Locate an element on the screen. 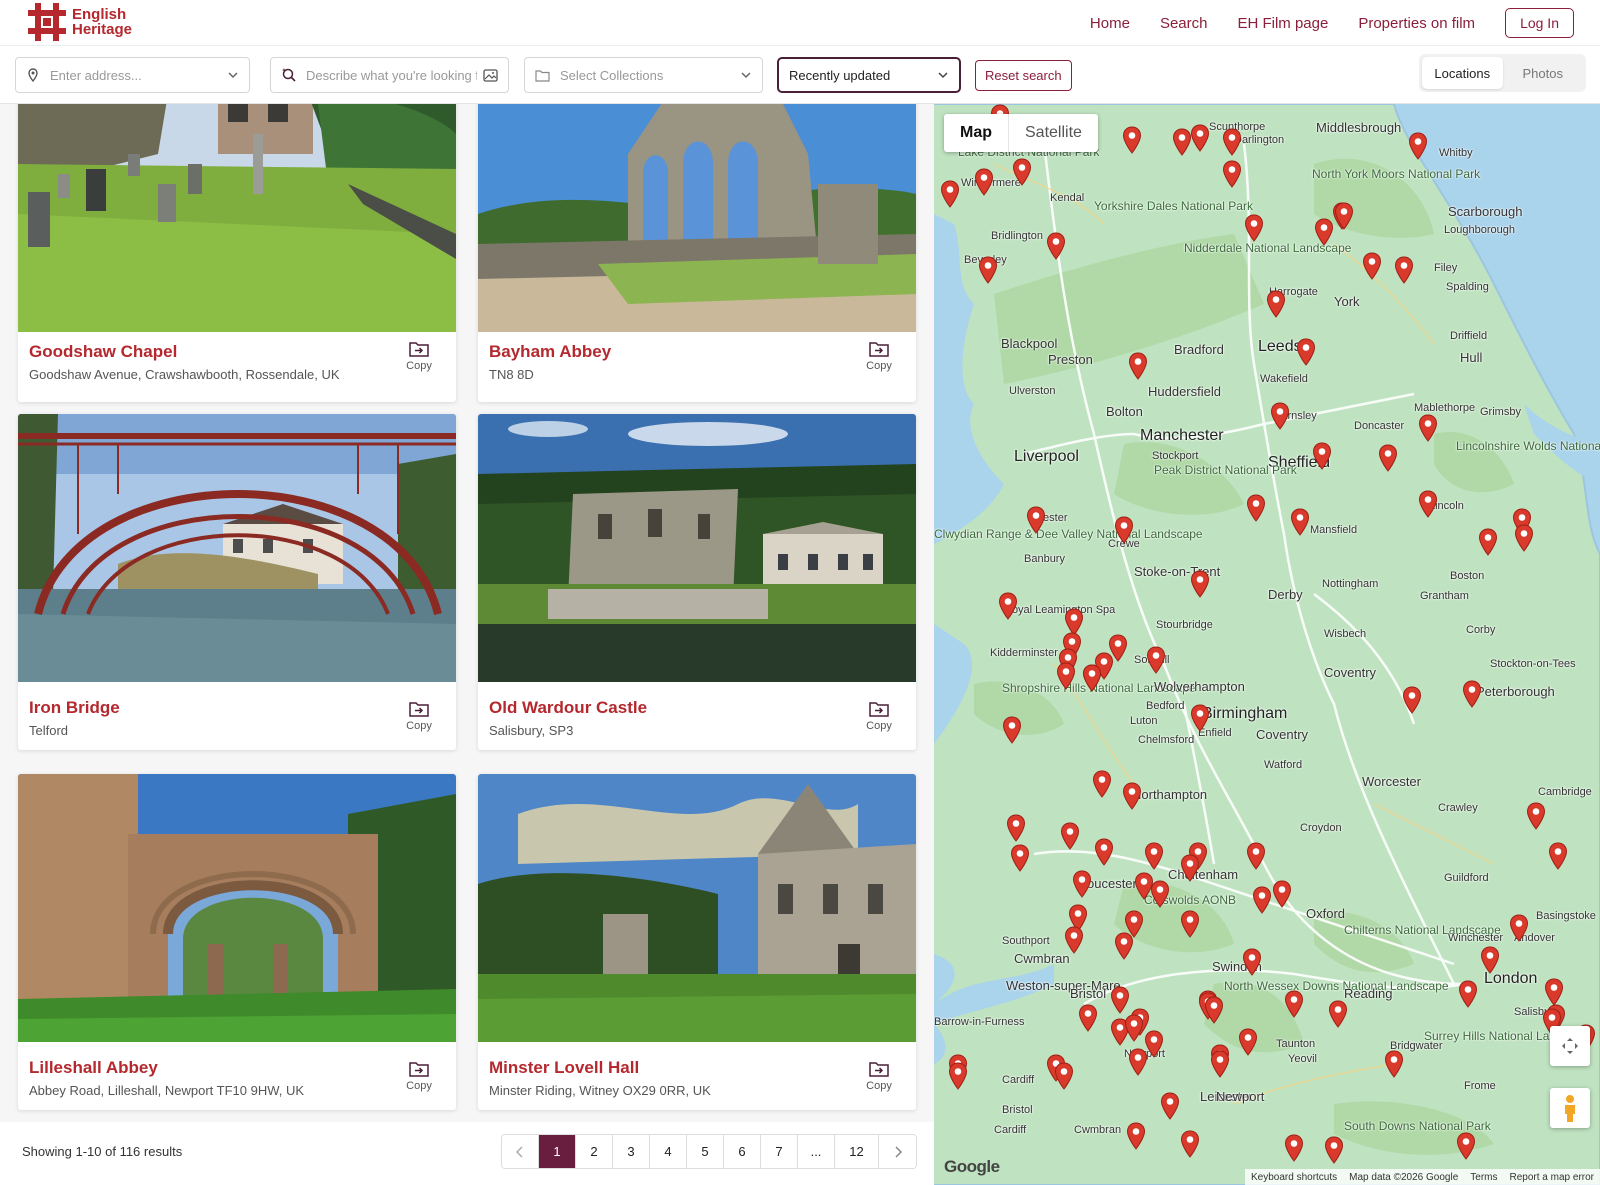 Image resolution: width=1600 pixels, height=1185 pixels. describe-input: Describe what you're looking for is located at coordinates (389, 75).